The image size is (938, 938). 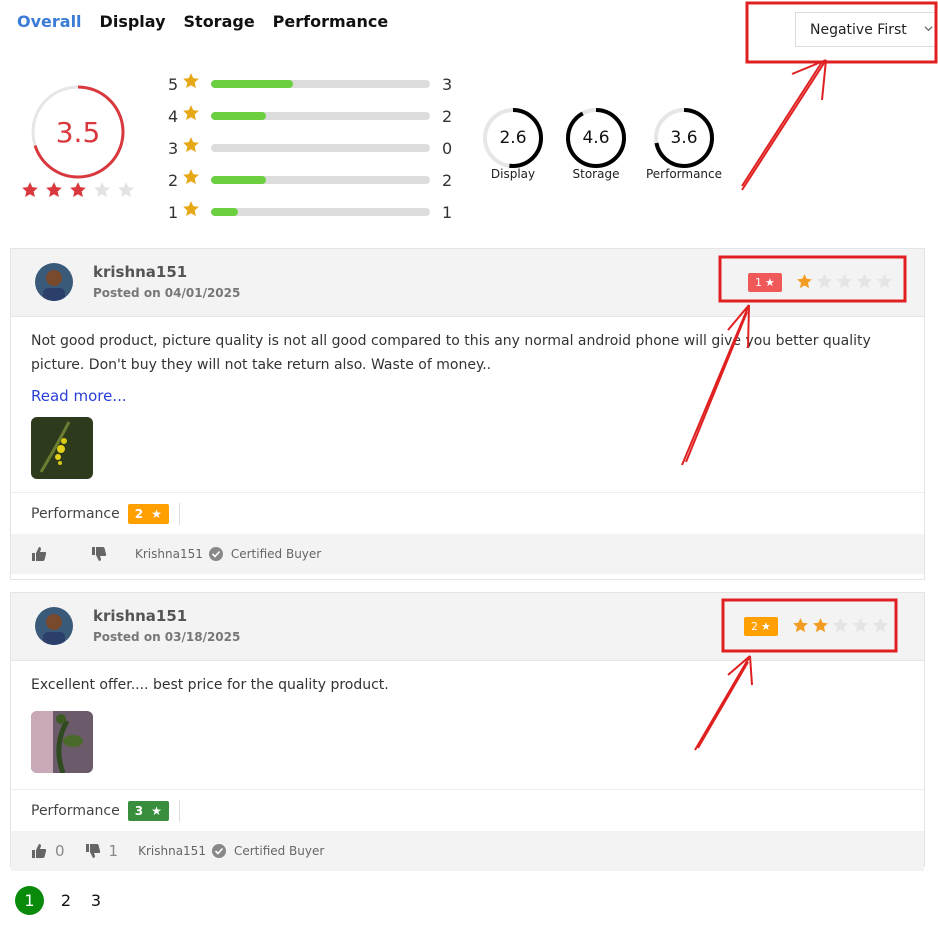 What do you see at coordinates (173, 84) in the screenshot?
I see `distribution-star-label: 5` at bounding box center [173, 84].